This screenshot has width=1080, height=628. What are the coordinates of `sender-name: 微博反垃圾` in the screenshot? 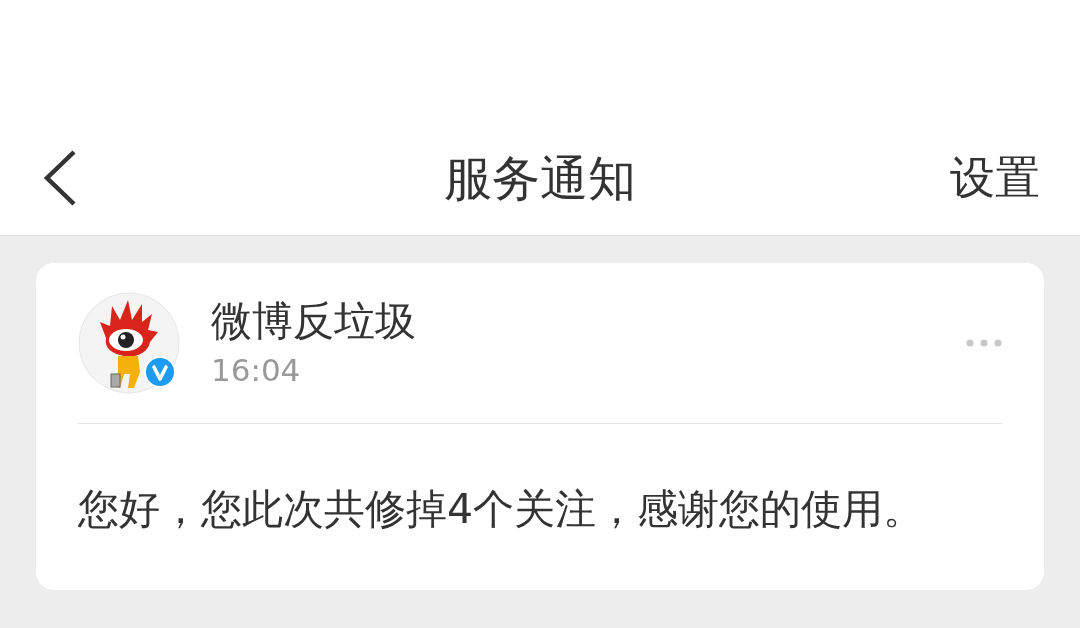 It's located at (314, 321).